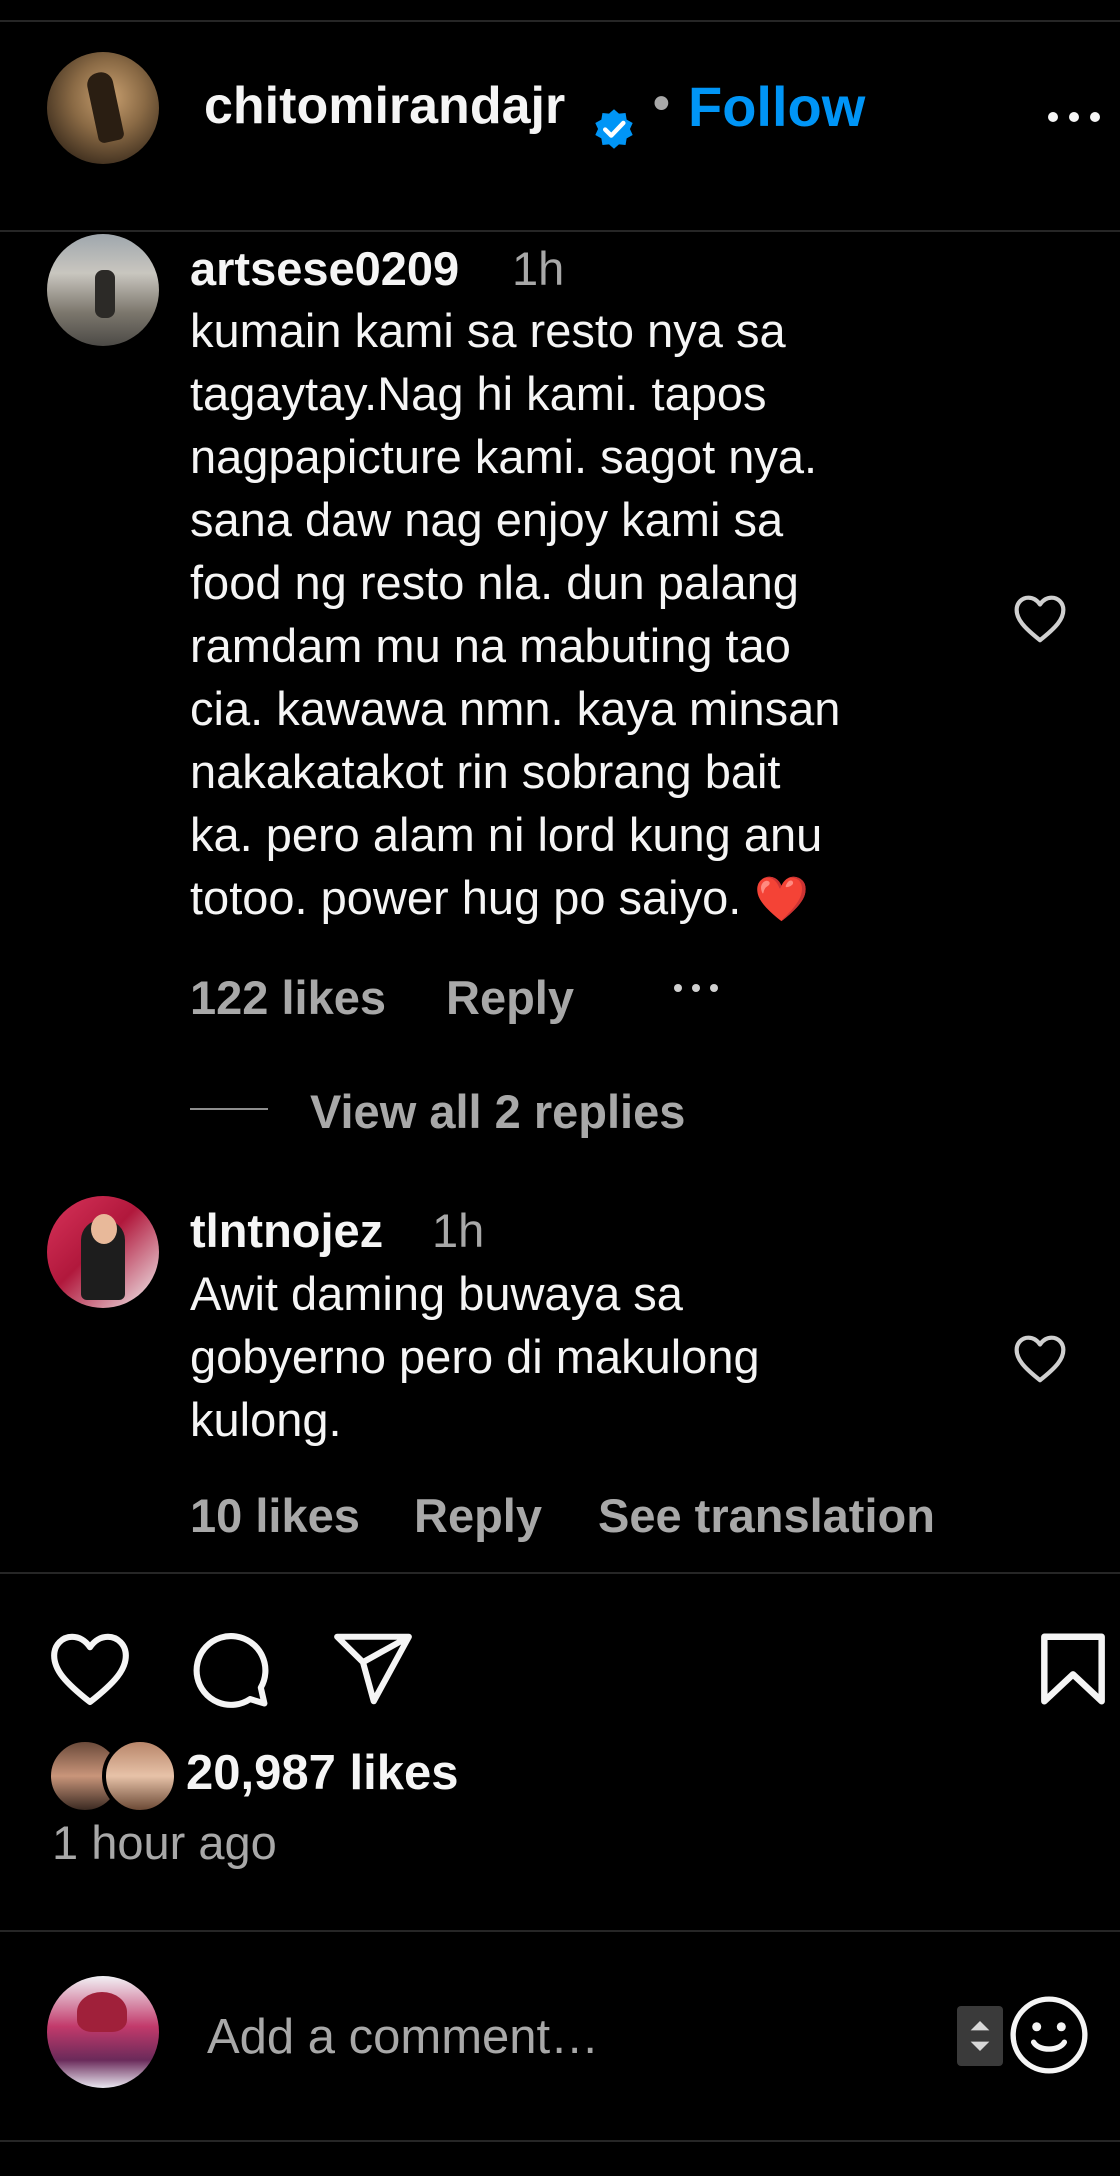  What do you see at coordinates (1049, 2035) in the screenshot?
I see `emoji-icon` at bounding box center [1049, 2035].